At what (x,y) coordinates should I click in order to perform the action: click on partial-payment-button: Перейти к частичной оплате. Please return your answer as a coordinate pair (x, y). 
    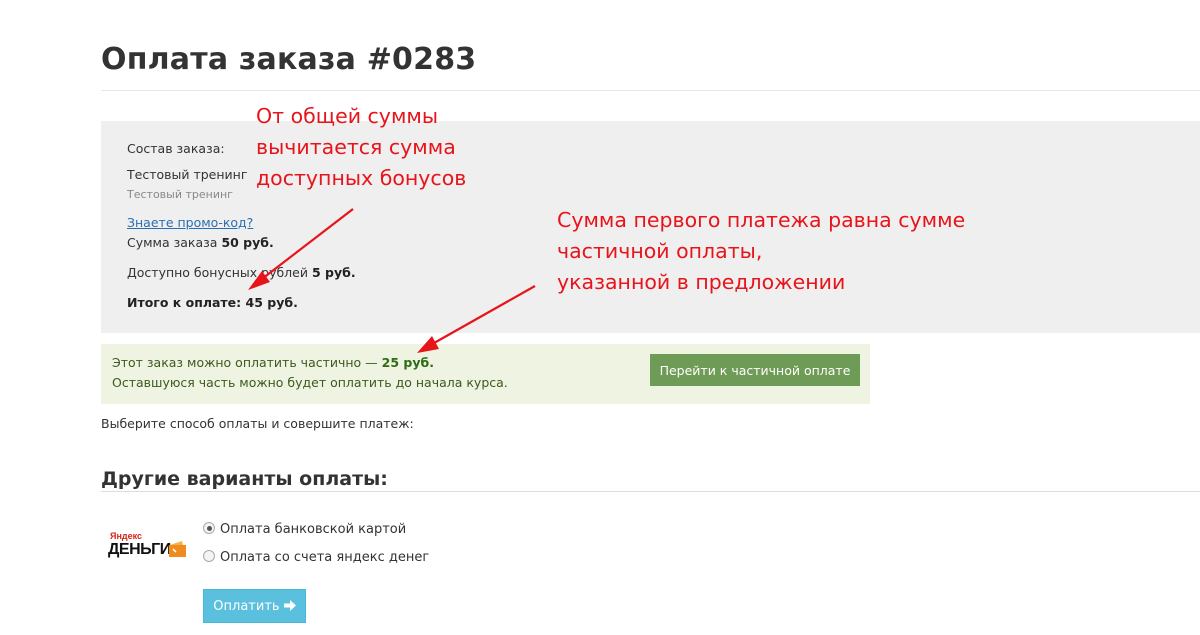
    Looking at the image, I should click on (755, 370).